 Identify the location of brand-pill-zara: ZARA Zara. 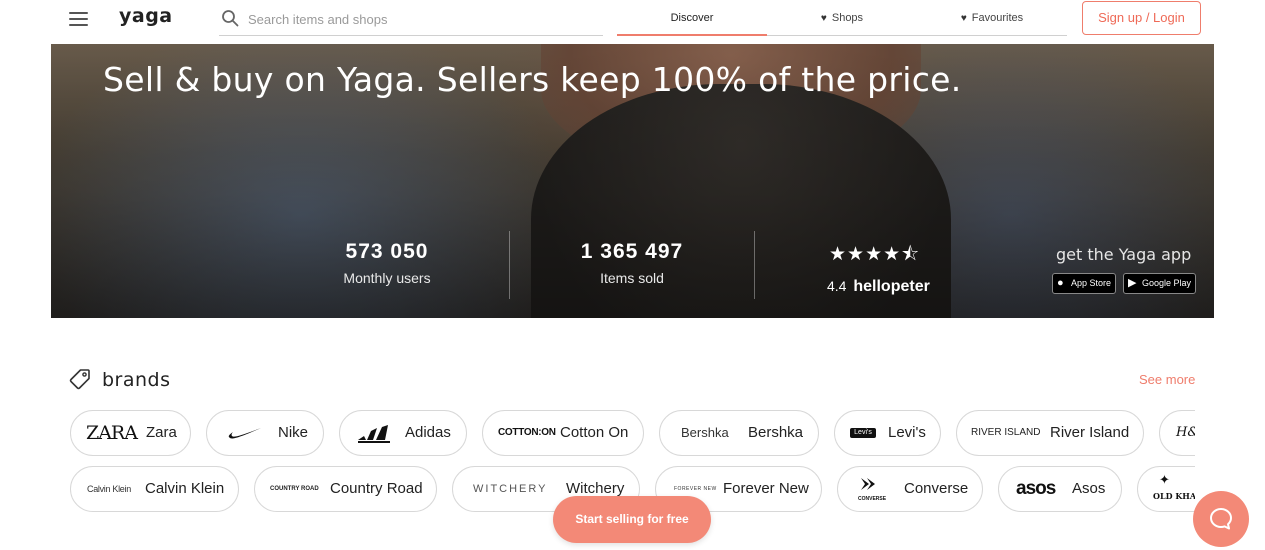
(130, 433).